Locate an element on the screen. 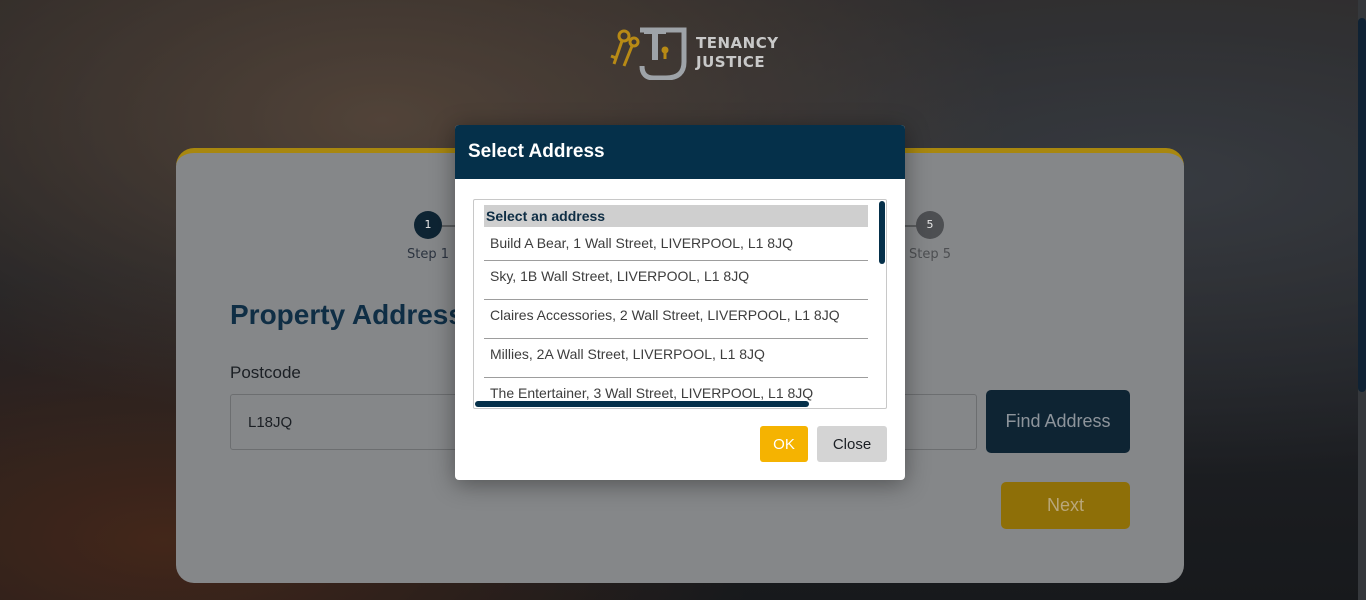 The height and width of the screenshot is (600, 1366). logo-line-1: TENANCY is located at coordinates (737, 43).